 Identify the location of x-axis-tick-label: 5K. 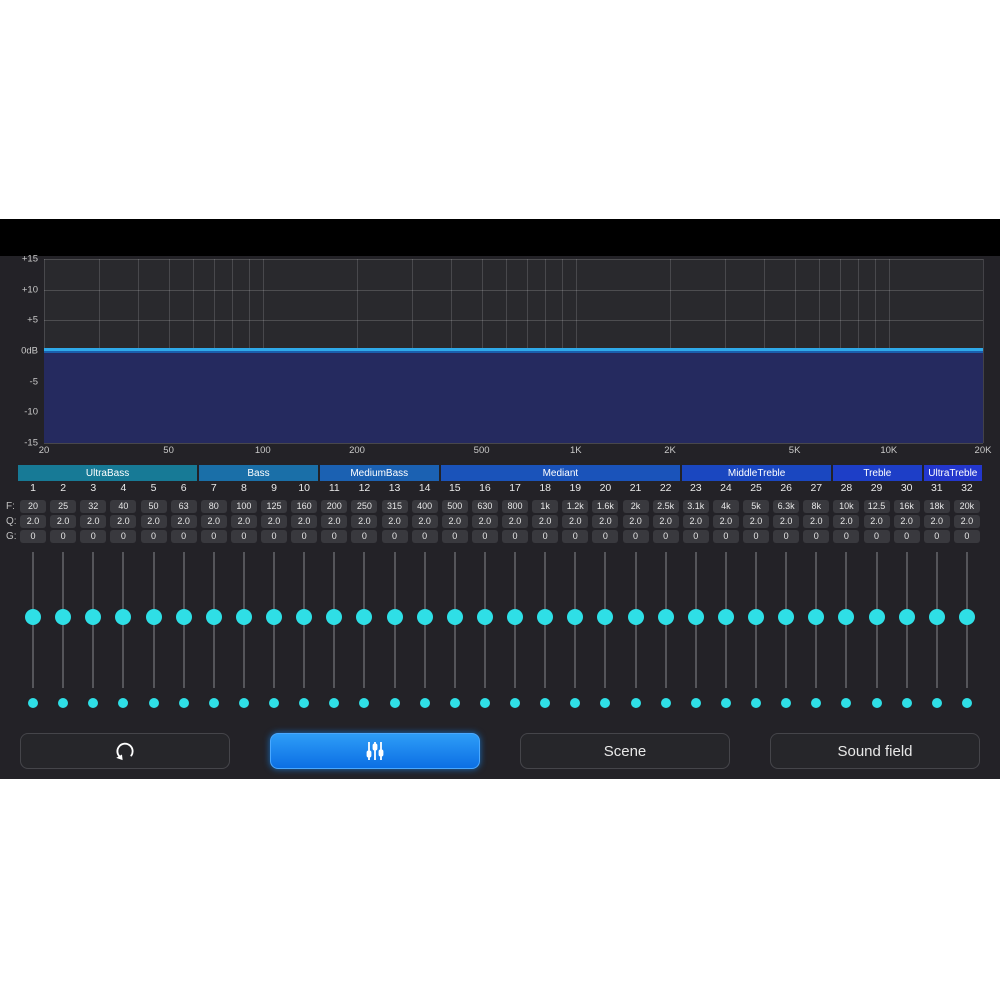
(794, 450).